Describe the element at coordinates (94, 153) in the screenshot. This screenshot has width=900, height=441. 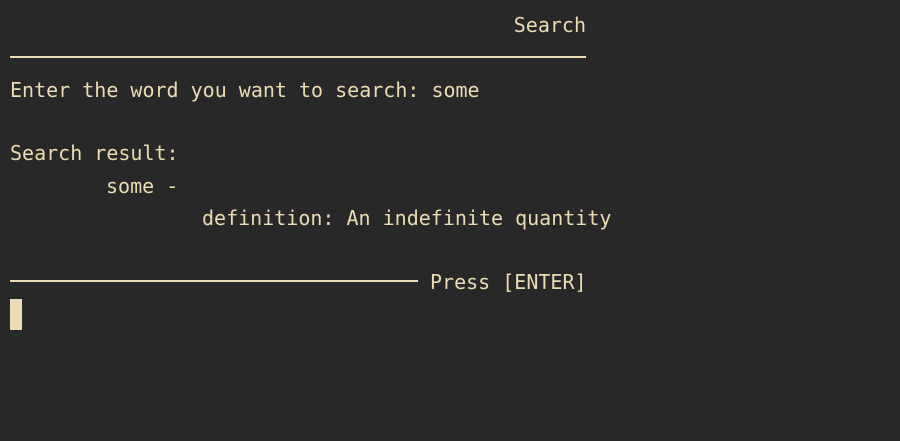
I see `search-result-heading: Search result:` at that location.